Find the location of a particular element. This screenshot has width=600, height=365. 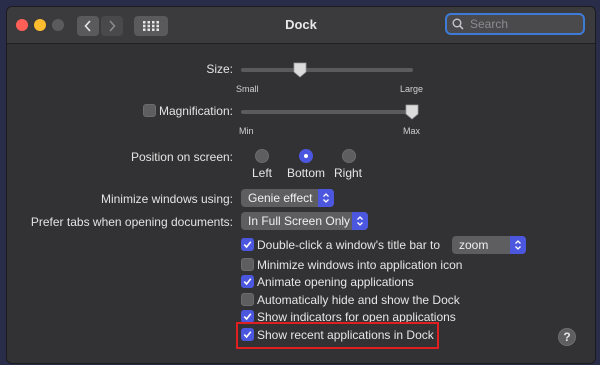

size-label: Size: is located at coordinates (219, 69).